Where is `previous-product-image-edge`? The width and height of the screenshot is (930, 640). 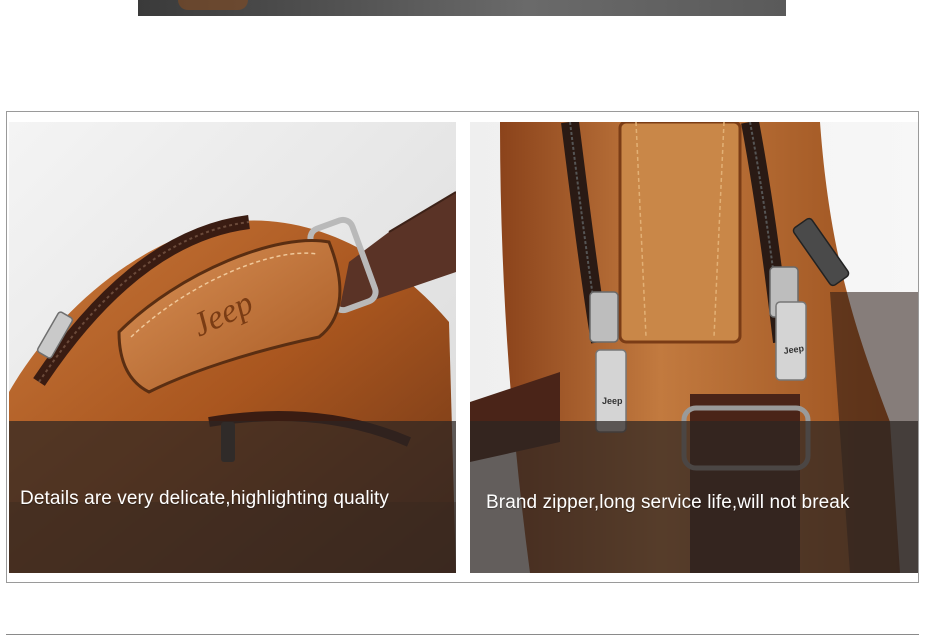 previous-product-image-edge is located at coordinates (462, 8).